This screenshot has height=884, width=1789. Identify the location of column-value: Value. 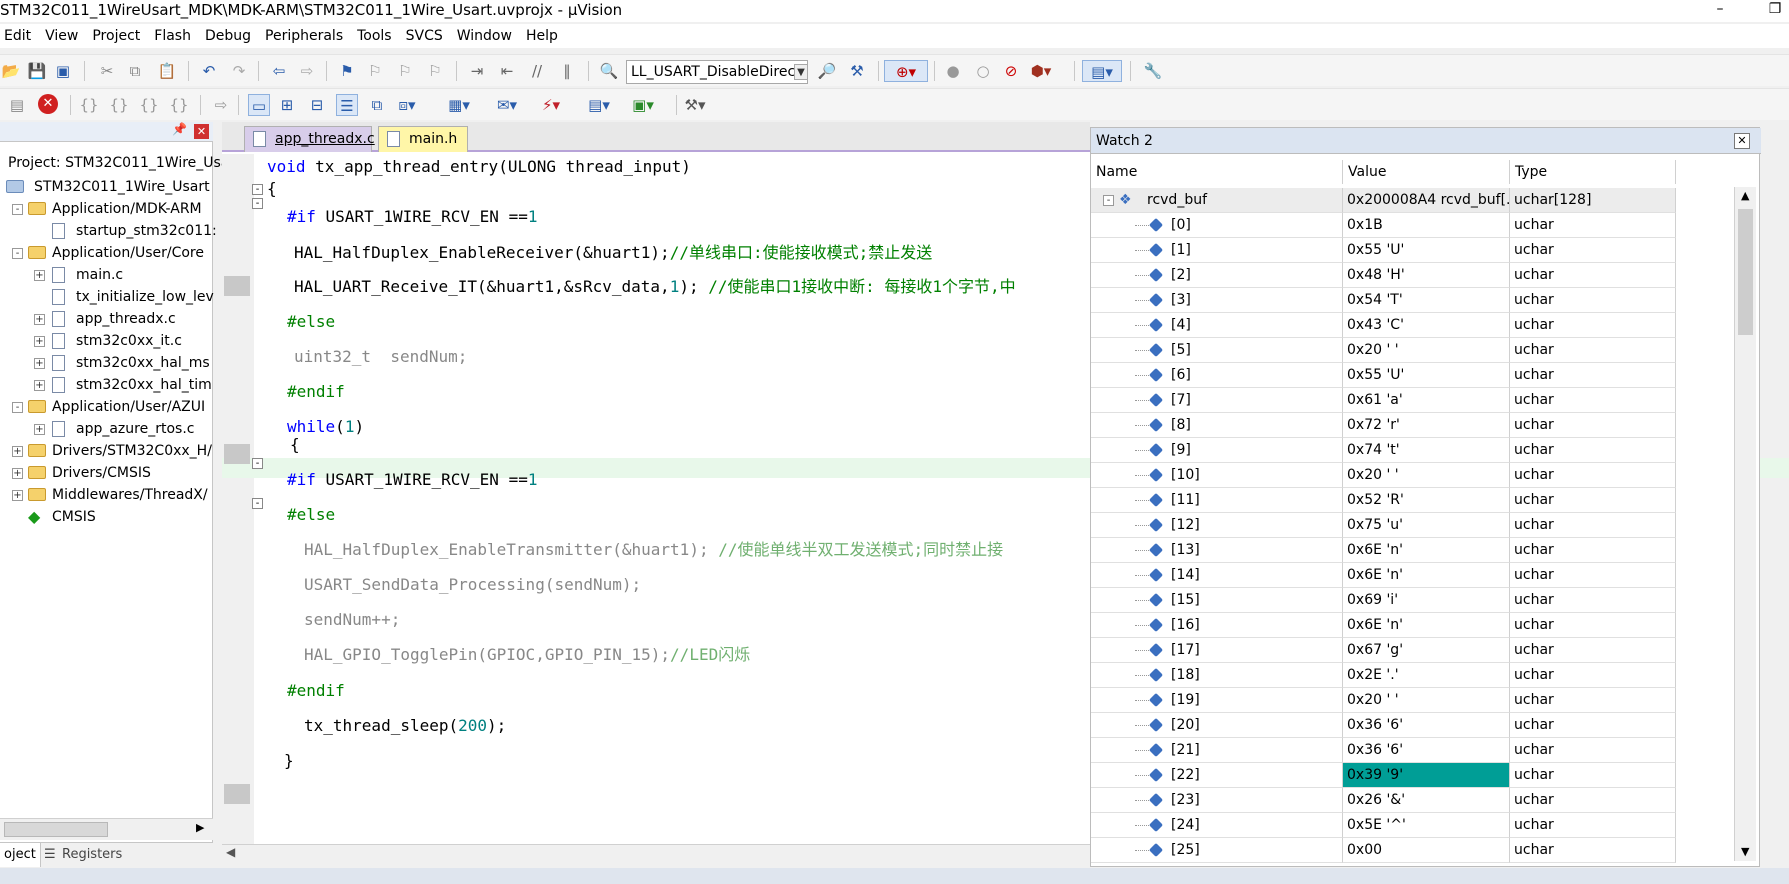
(1426, 172).